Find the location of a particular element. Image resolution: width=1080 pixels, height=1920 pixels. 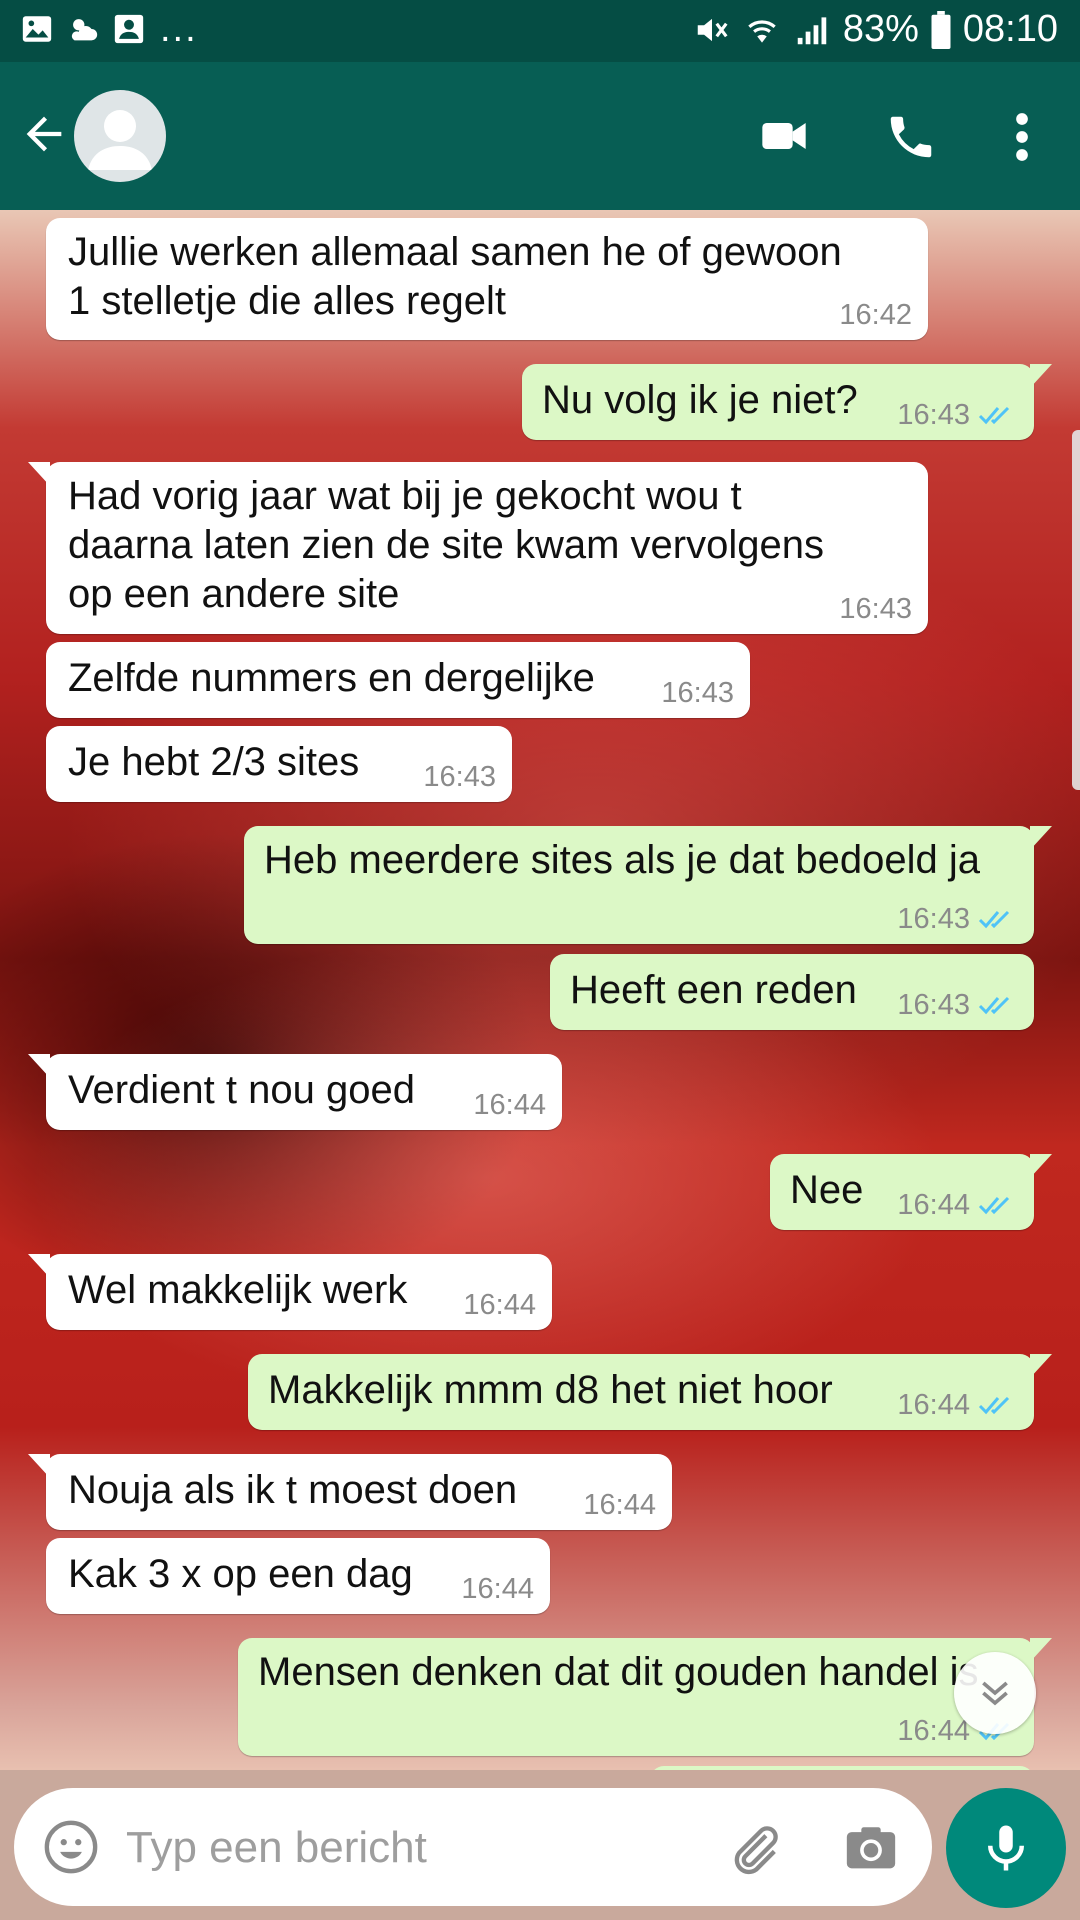

scroll-to-bottom-button is located at coordinates (995, 1693).